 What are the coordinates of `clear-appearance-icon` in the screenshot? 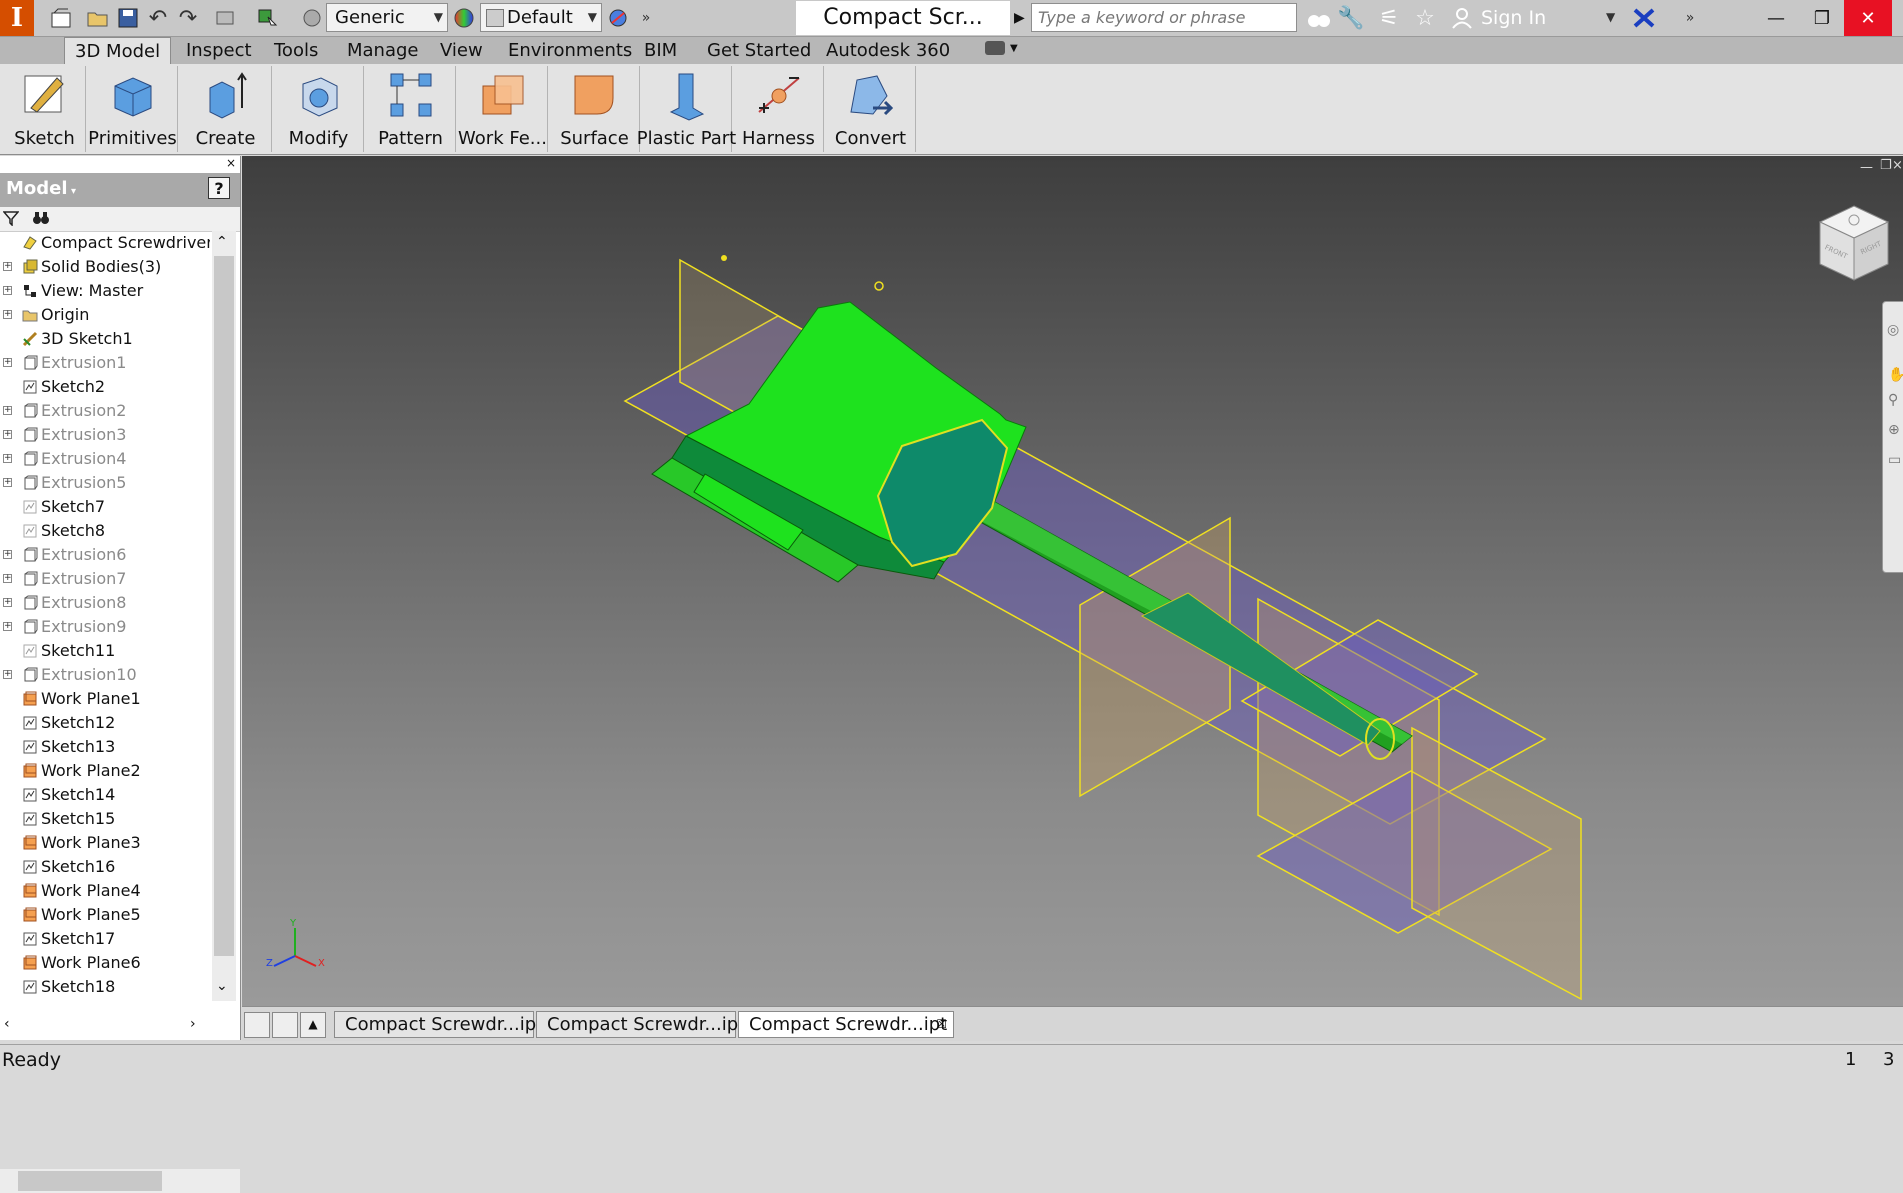 It's located at (618, 18).